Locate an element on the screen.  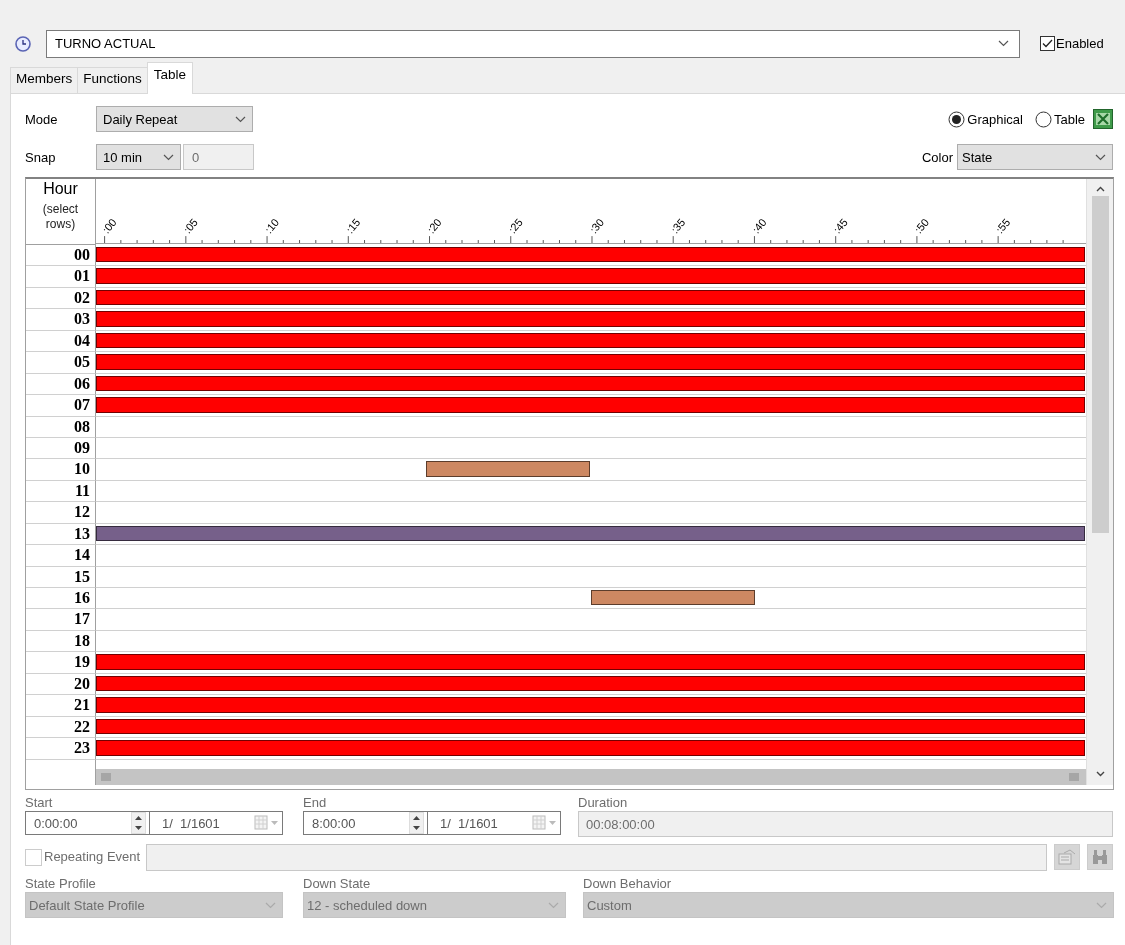
minute-tick-label: :05 is located at coordinates (190, 226).